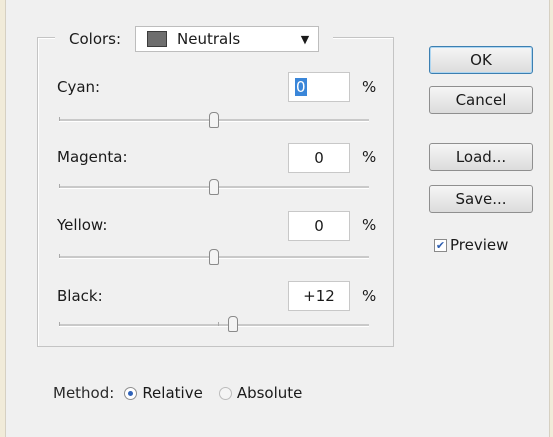  I want to click on black-unit: %, so click(369, 296).